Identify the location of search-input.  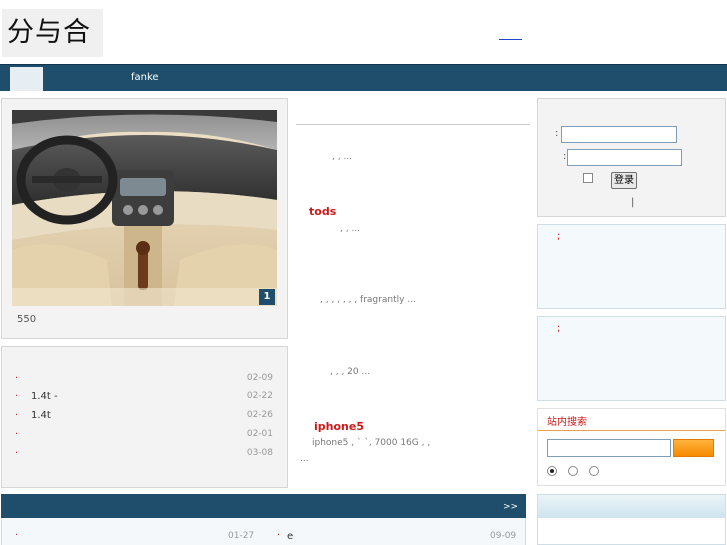
(609, 448).